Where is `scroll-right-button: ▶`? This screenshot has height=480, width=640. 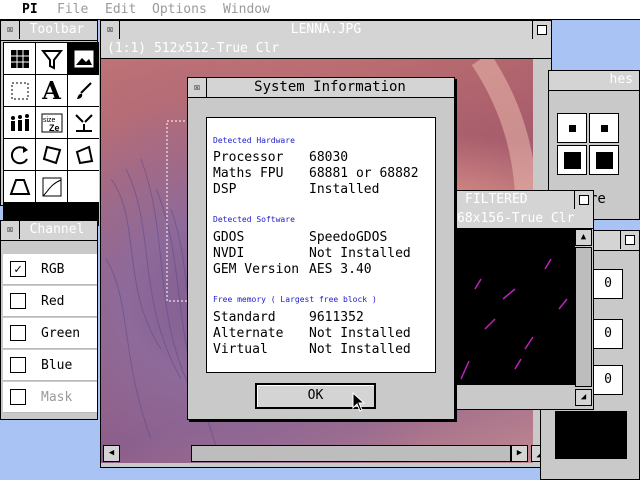 scroll-right-button: ▶ is located at coordinates (519, 453).